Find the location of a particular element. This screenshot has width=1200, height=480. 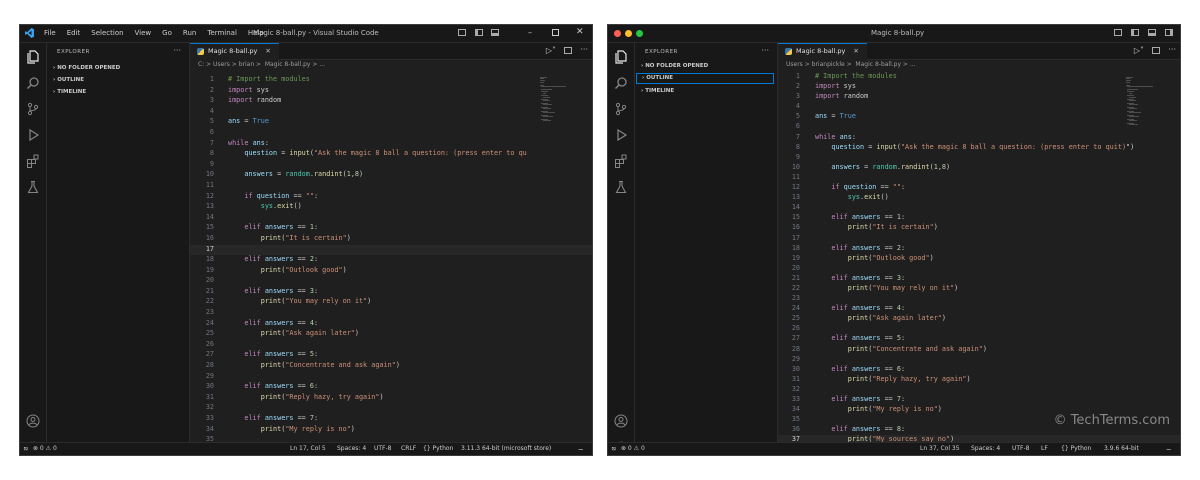

panel-toggle-icon is located at coordinates (495, 32).